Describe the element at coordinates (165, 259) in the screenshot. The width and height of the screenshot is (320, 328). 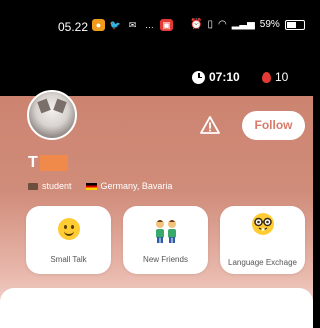
I see `interest-label: New Friends` at that location.